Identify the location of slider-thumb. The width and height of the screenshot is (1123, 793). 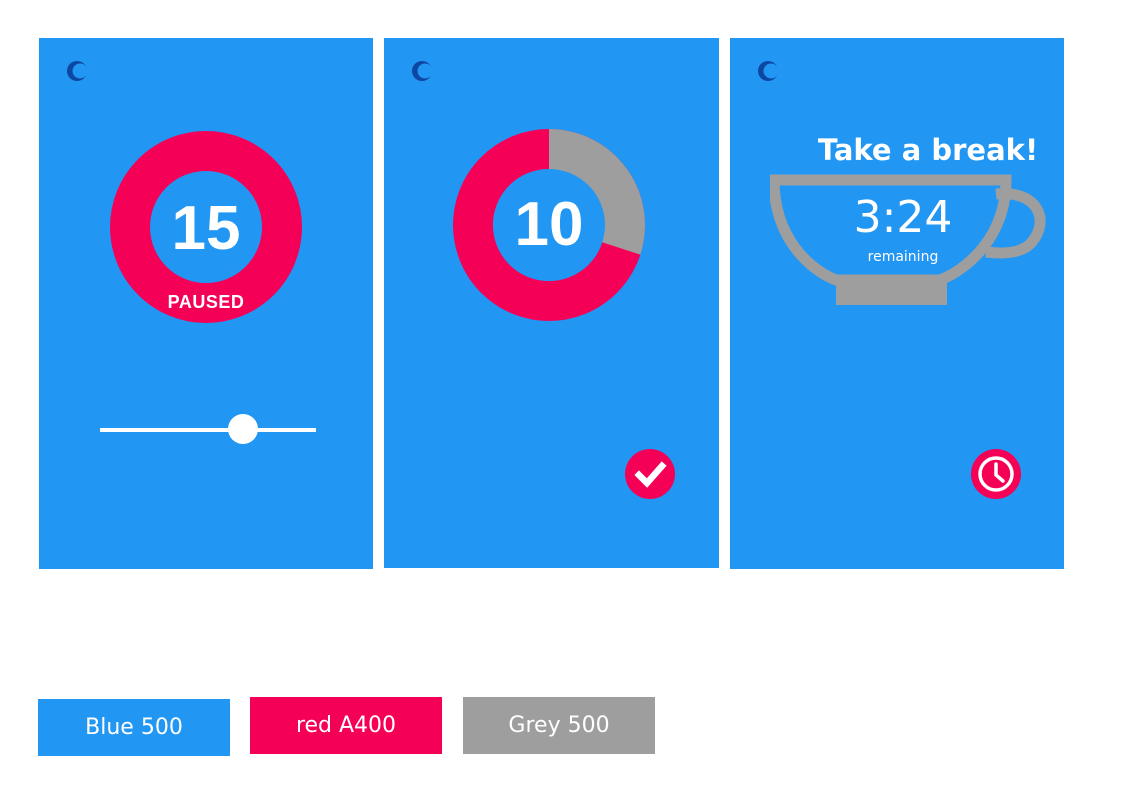
(242, 429).